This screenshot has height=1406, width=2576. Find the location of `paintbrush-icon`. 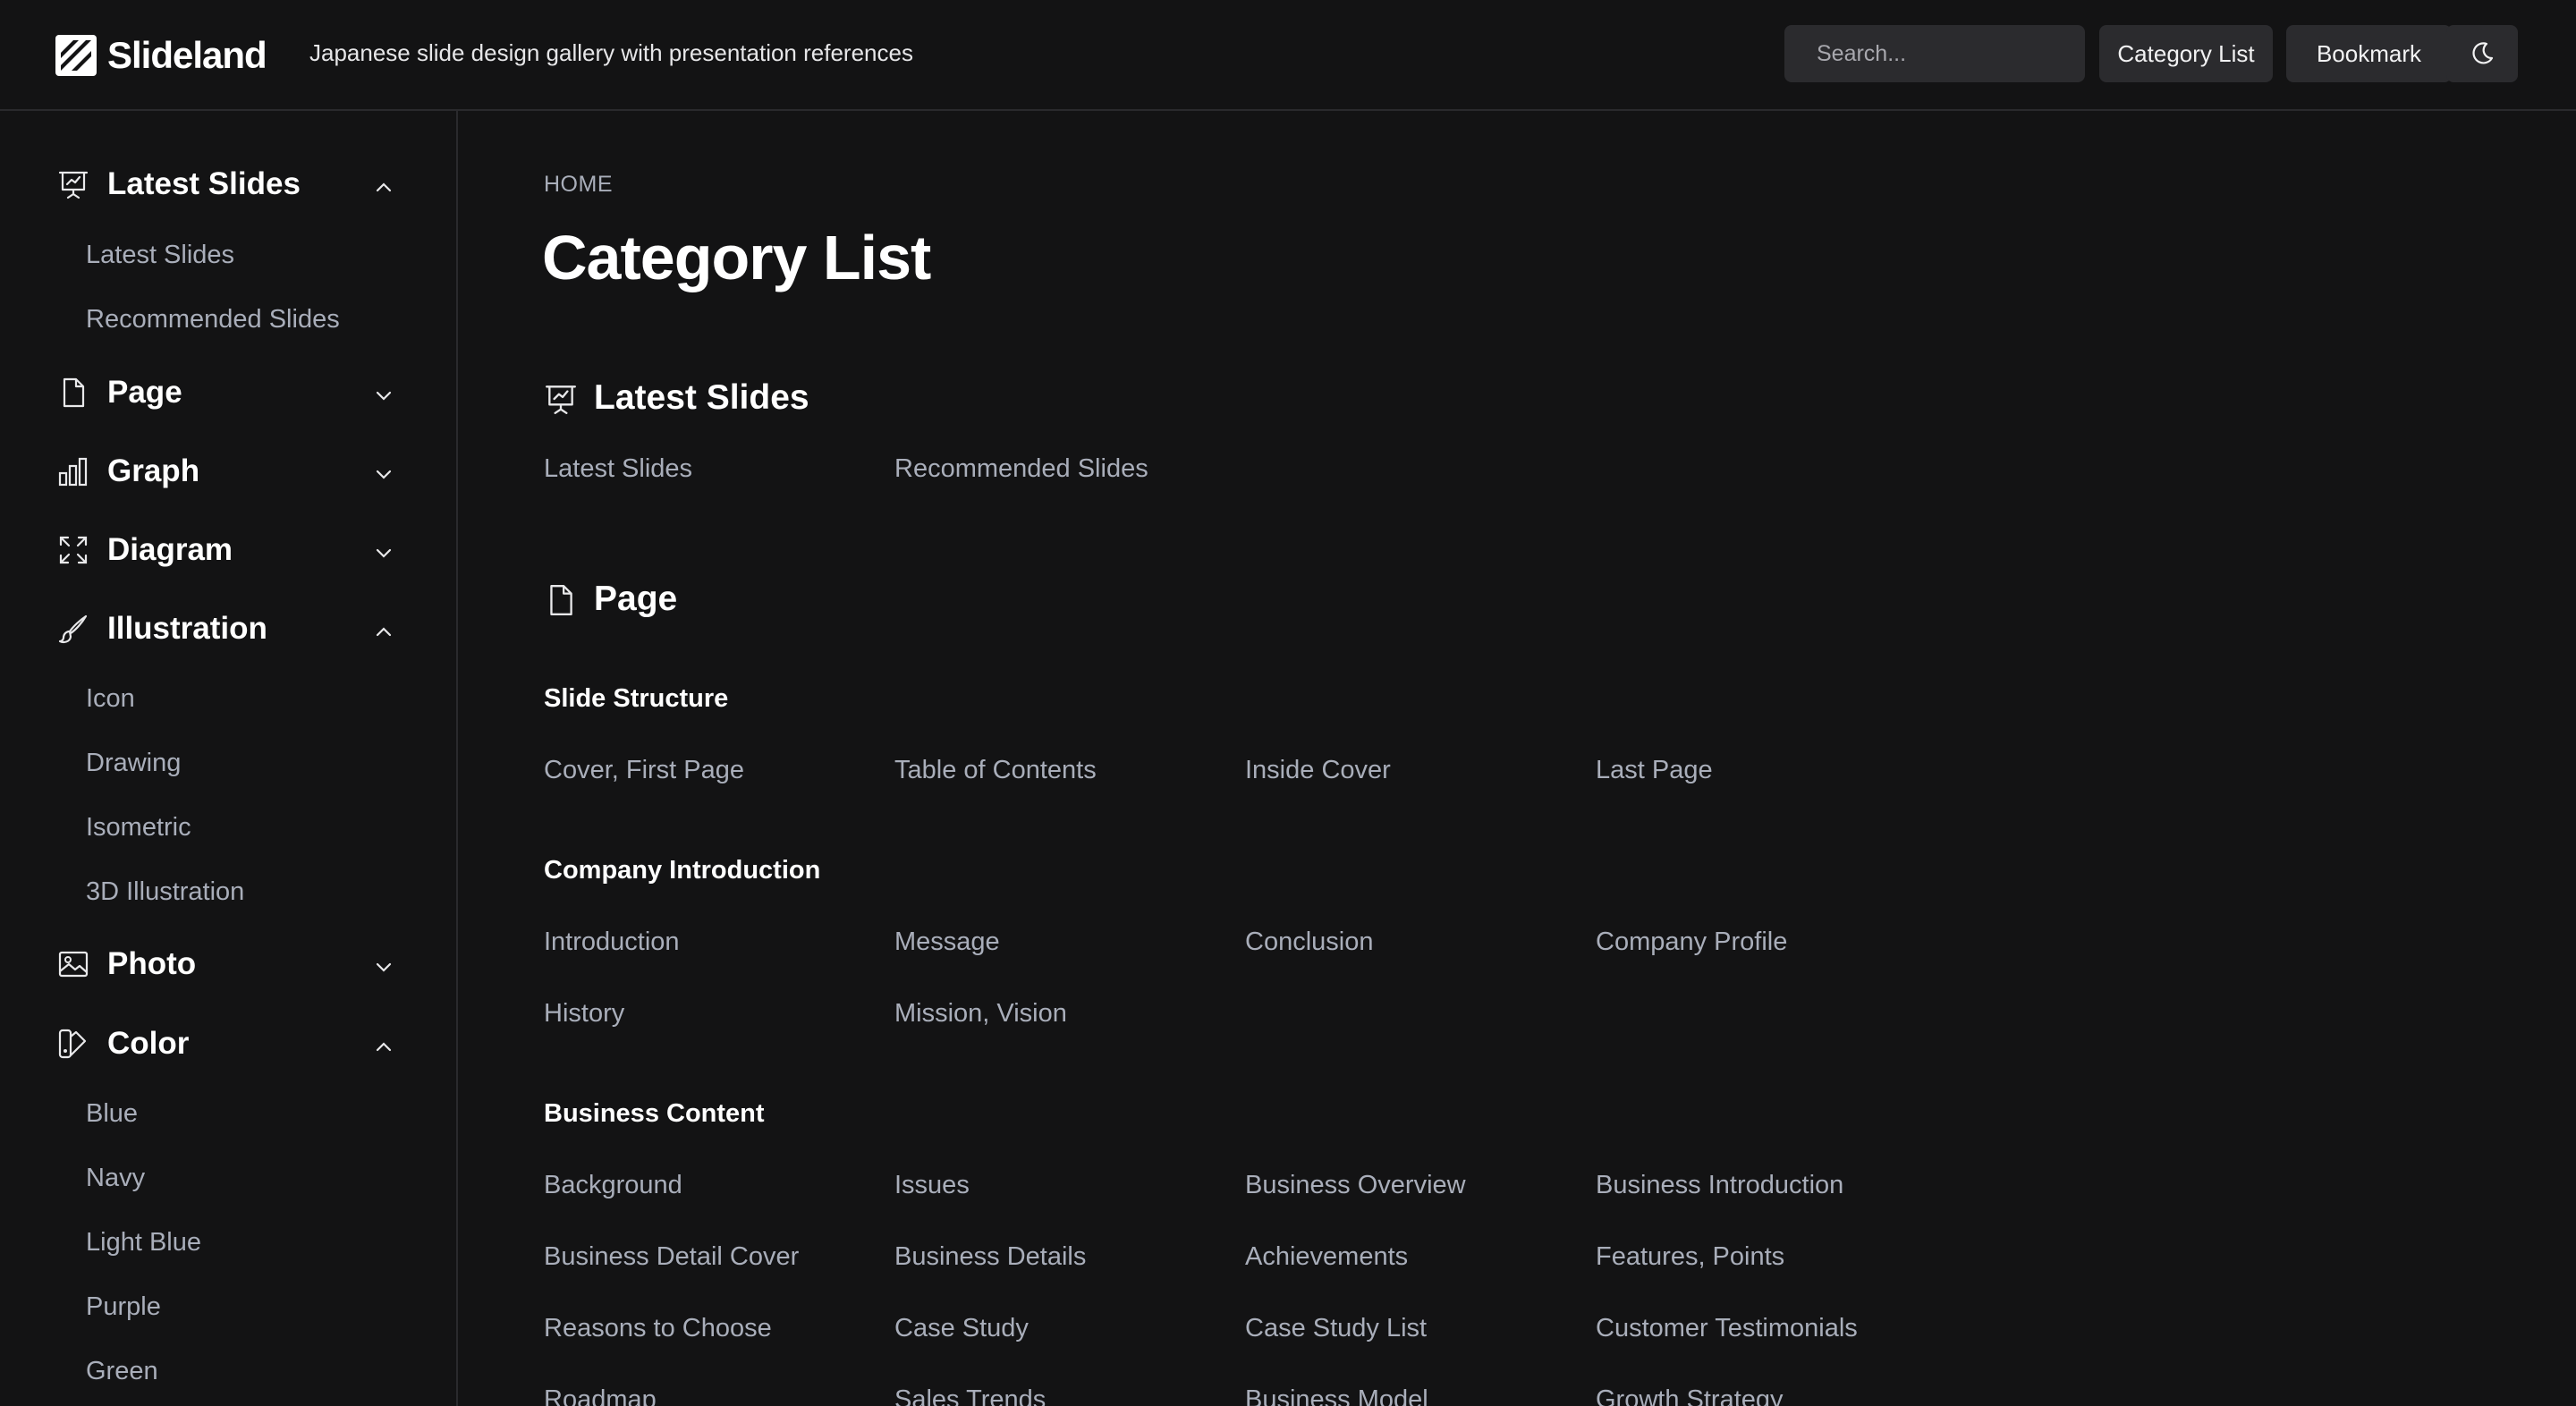

paintbrush-icon is located at coordinates (73, 629).